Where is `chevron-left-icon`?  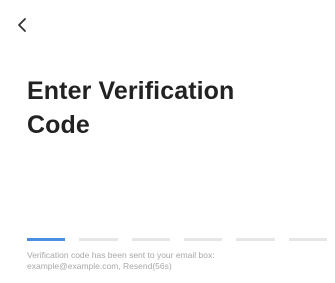
chevron-left-icon is located at coordinates (26, 26).